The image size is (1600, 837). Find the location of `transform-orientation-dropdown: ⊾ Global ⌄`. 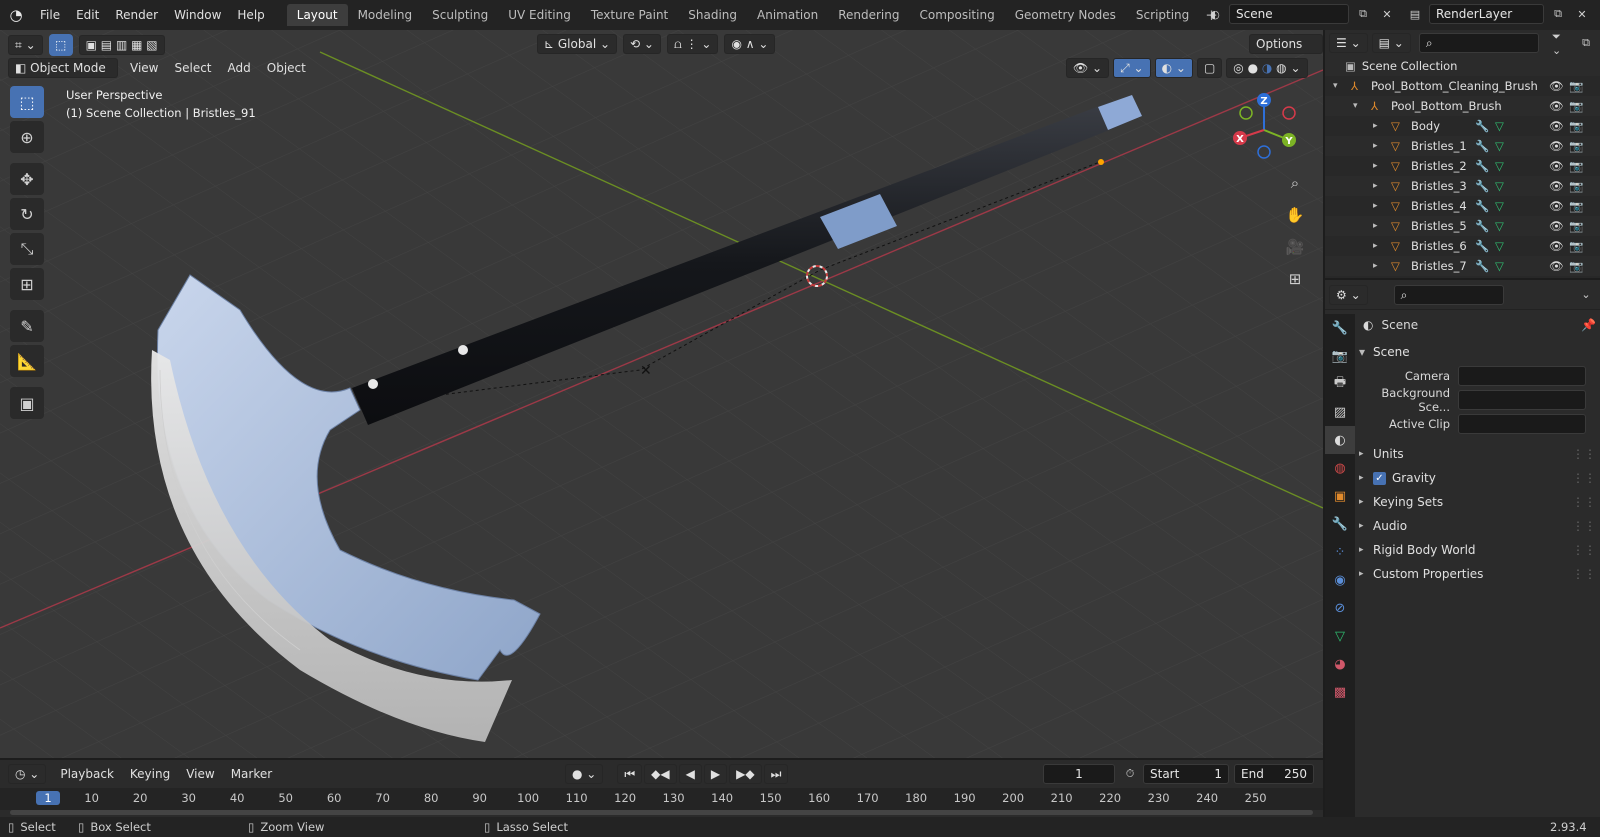

transform-orientation-dropdown: ⊾ Global ⌄ is located at coordinates (577, 44).